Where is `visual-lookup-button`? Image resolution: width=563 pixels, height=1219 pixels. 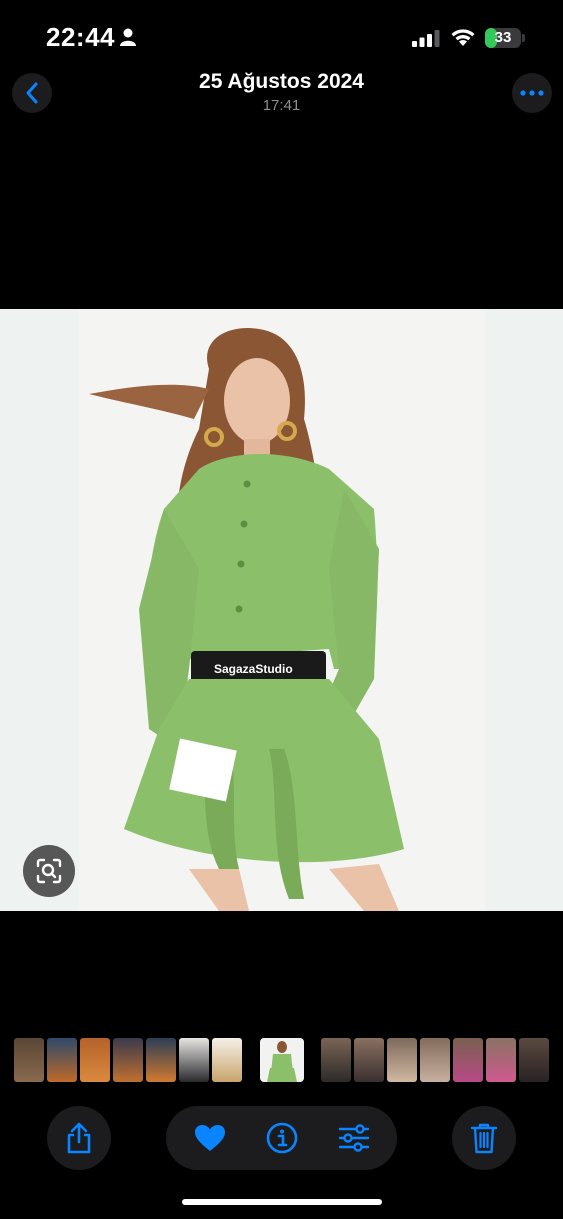 visual-lookup-button is located at coordinates (49, 871).